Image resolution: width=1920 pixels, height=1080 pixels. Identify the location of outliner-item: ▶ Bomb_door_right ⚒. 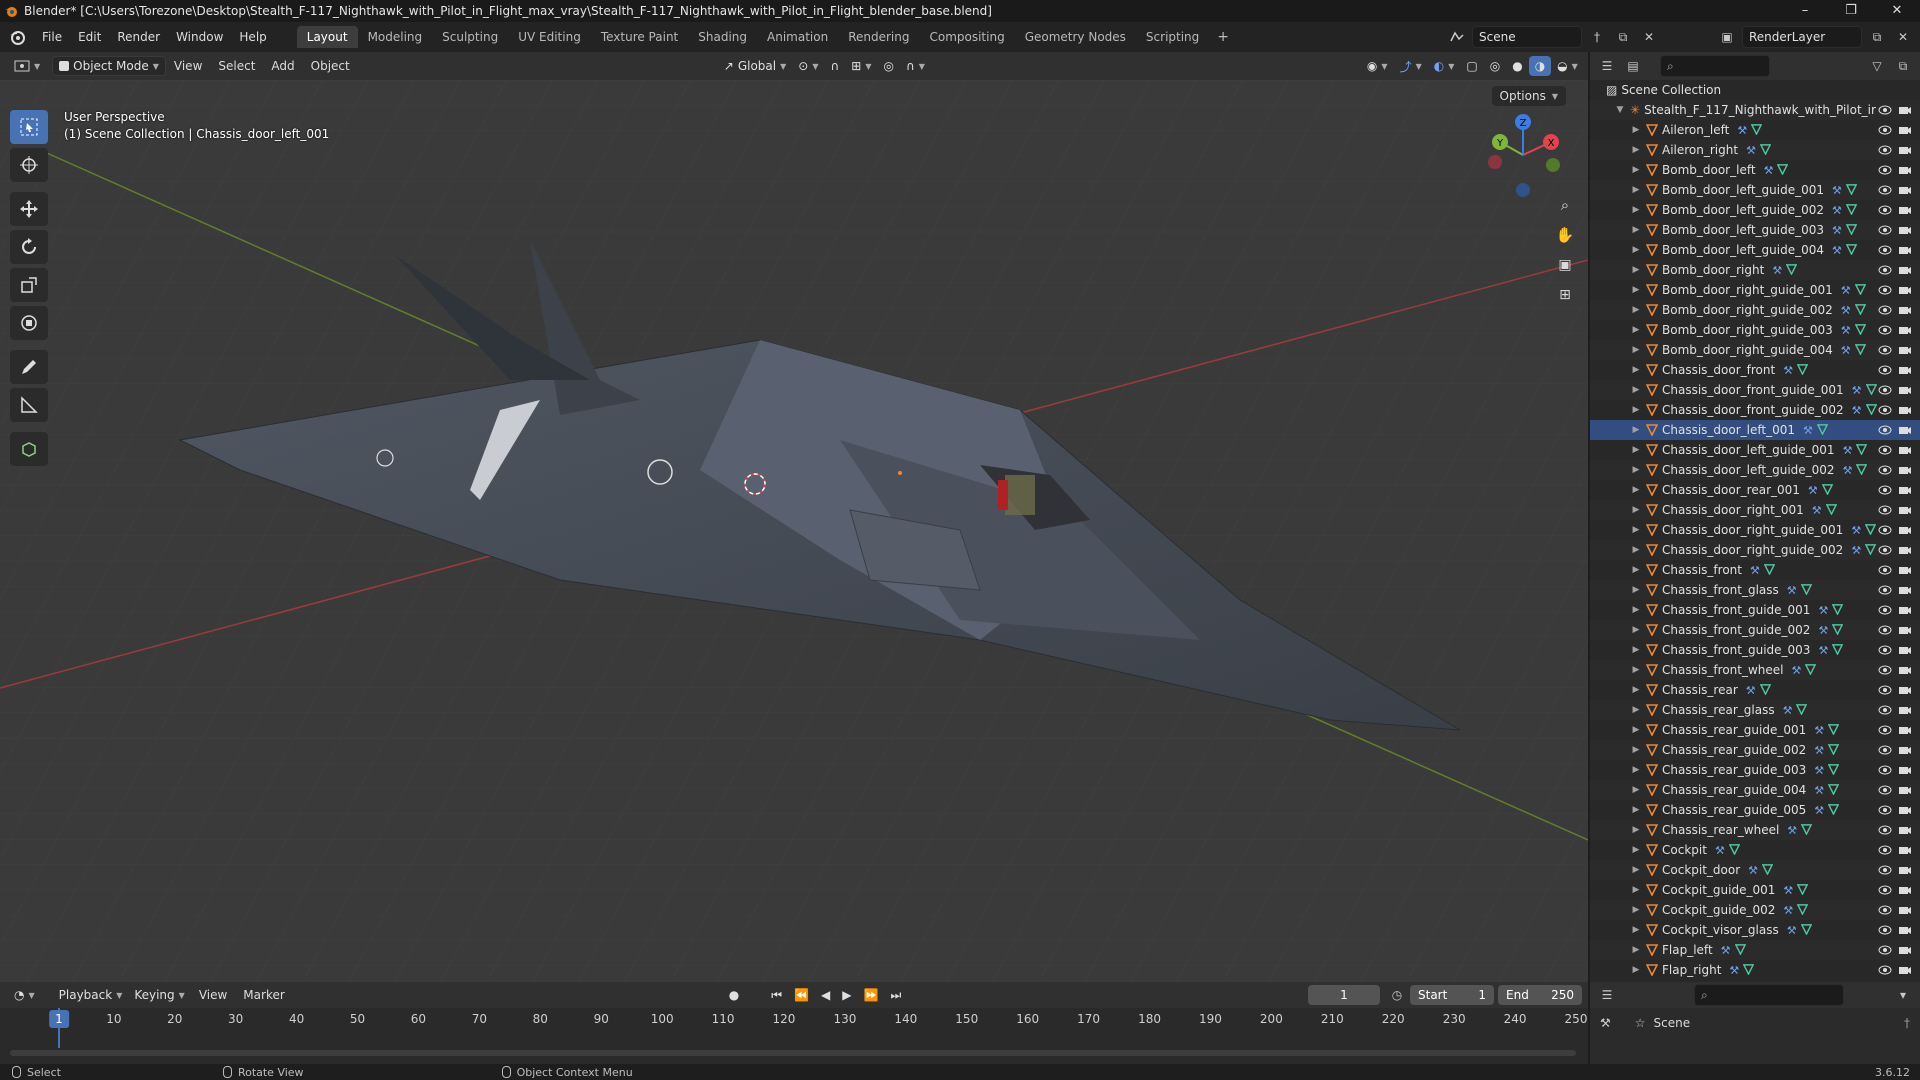
(1755, 270).